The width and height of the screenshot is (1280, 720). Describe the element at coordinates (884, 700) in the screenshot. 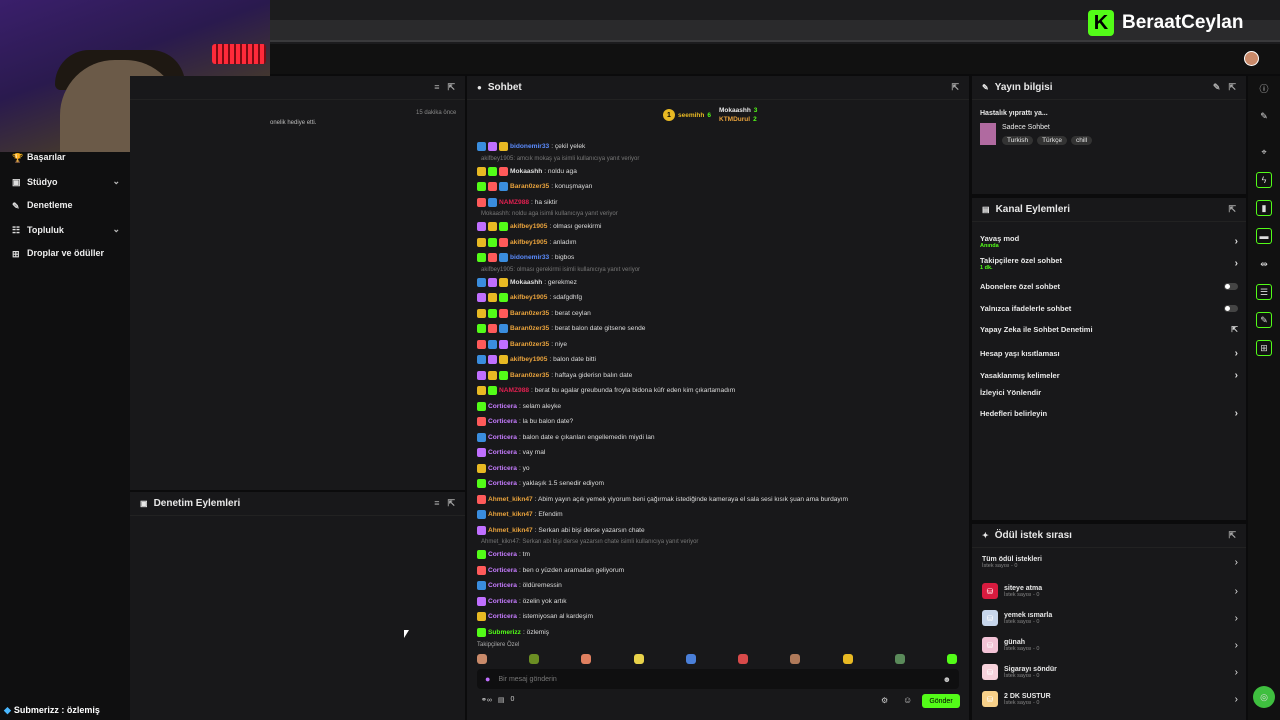

I see `settings-icon: ⚙` at that location.